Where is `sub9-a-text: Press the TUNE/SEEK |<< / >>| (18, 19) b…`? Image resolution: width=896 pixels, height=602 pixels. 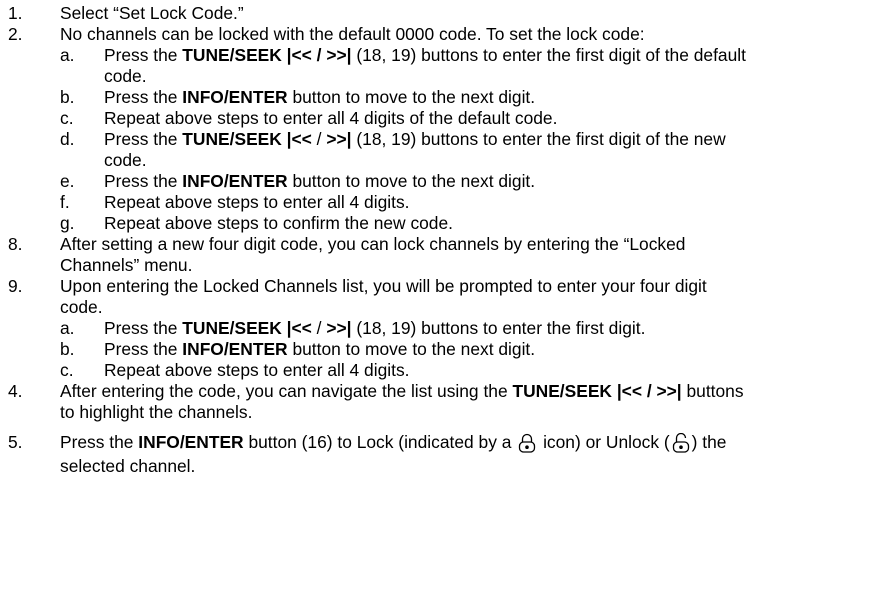
sub9-a-text: Press the TUNE/SEEK |<< / >>| (18, 19) b… is located at coordinates (375, 328).